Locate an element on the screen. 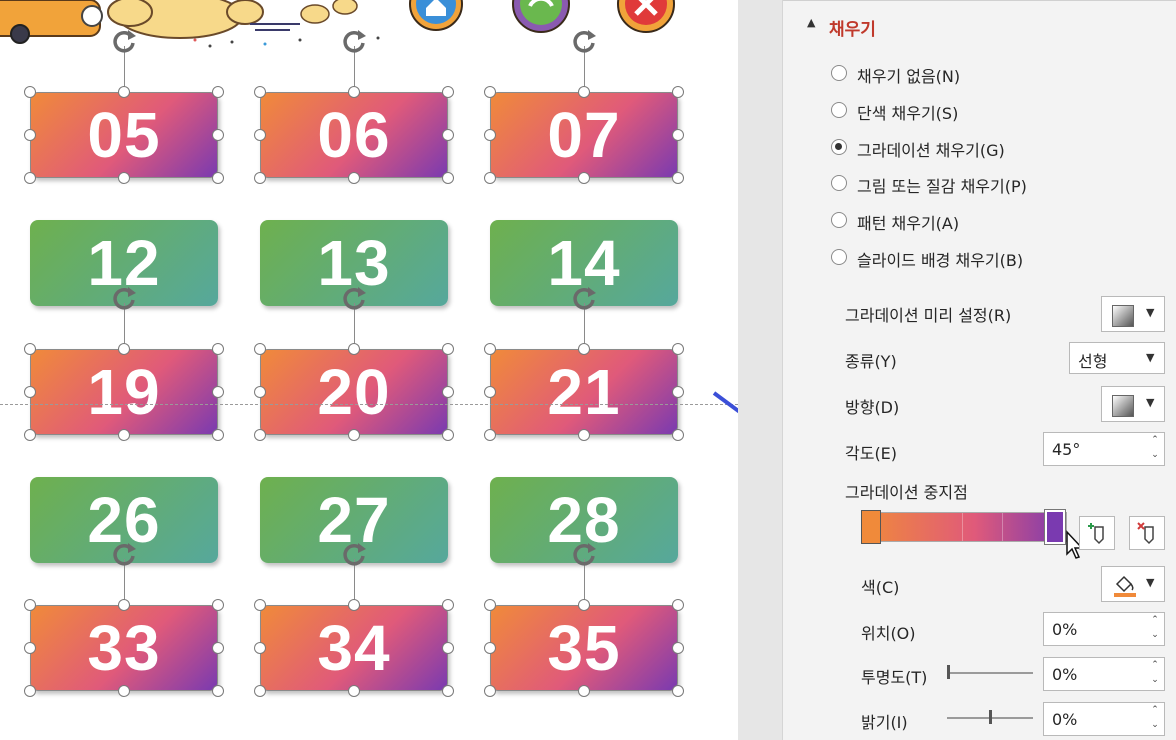 The image size is (1176, 740). direction-dropdown: ▼ is located at coordinates (1133, 404).